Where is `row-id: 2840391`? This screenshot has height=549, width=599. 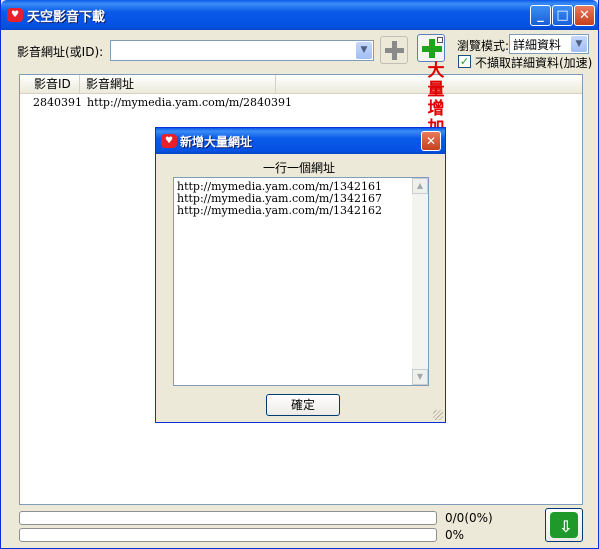
row-id: 2840391 is located at coordinates (57, 102).